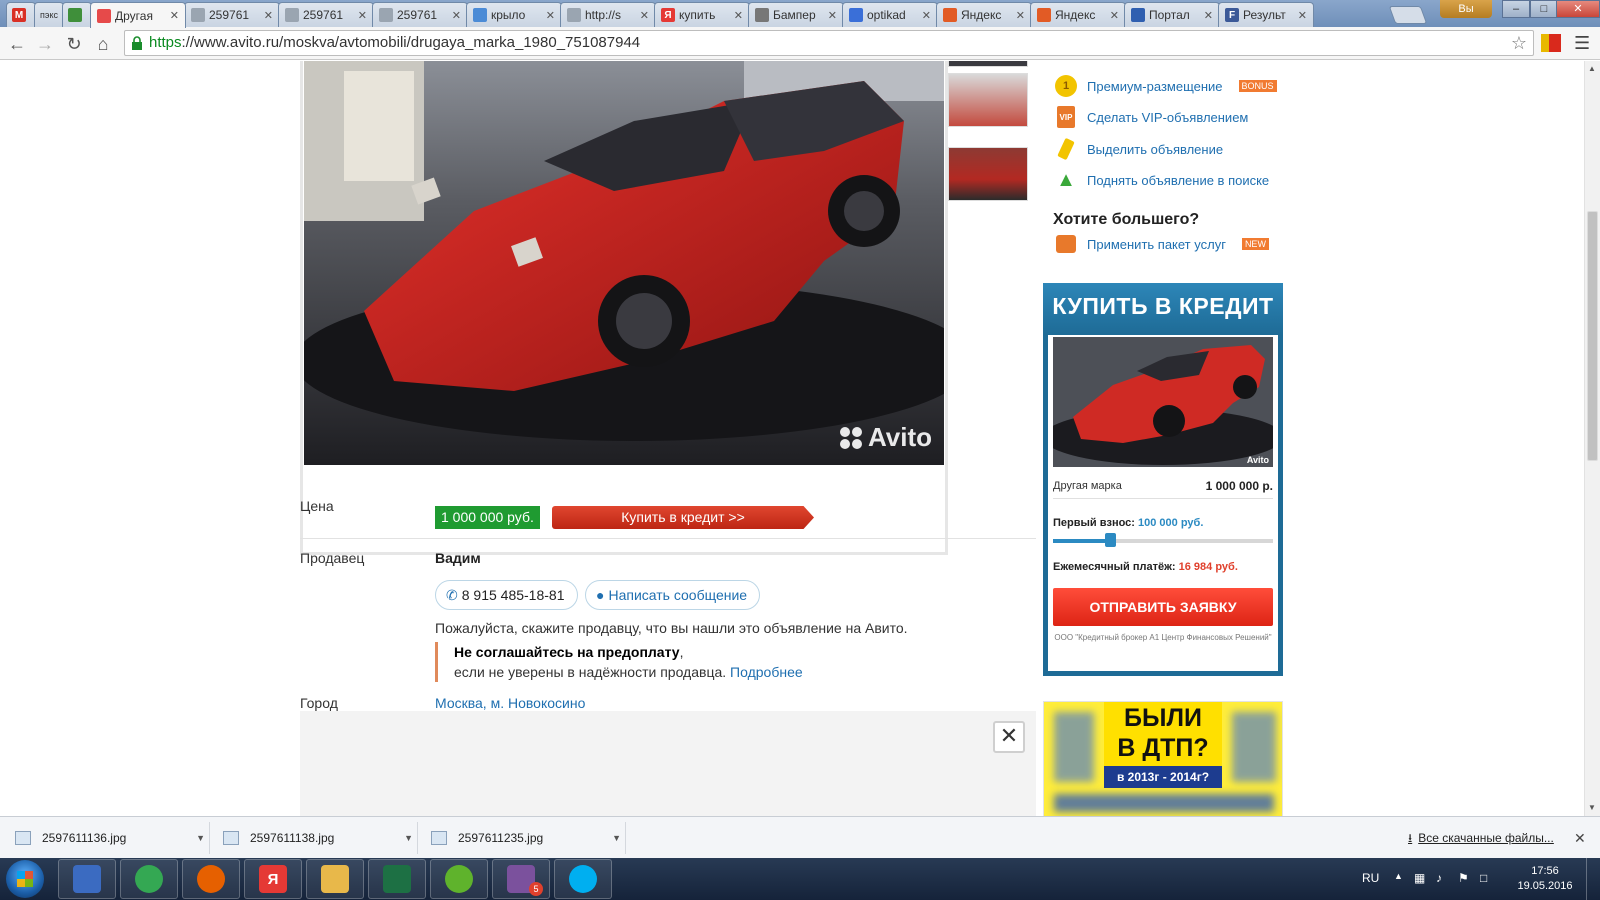 The height and width of the screenshot is (900, 1600). What do you see at coordinates (1370, 878) in the screenshot?
I see `language-indicator: RU` at bounding box center [1370, 878].